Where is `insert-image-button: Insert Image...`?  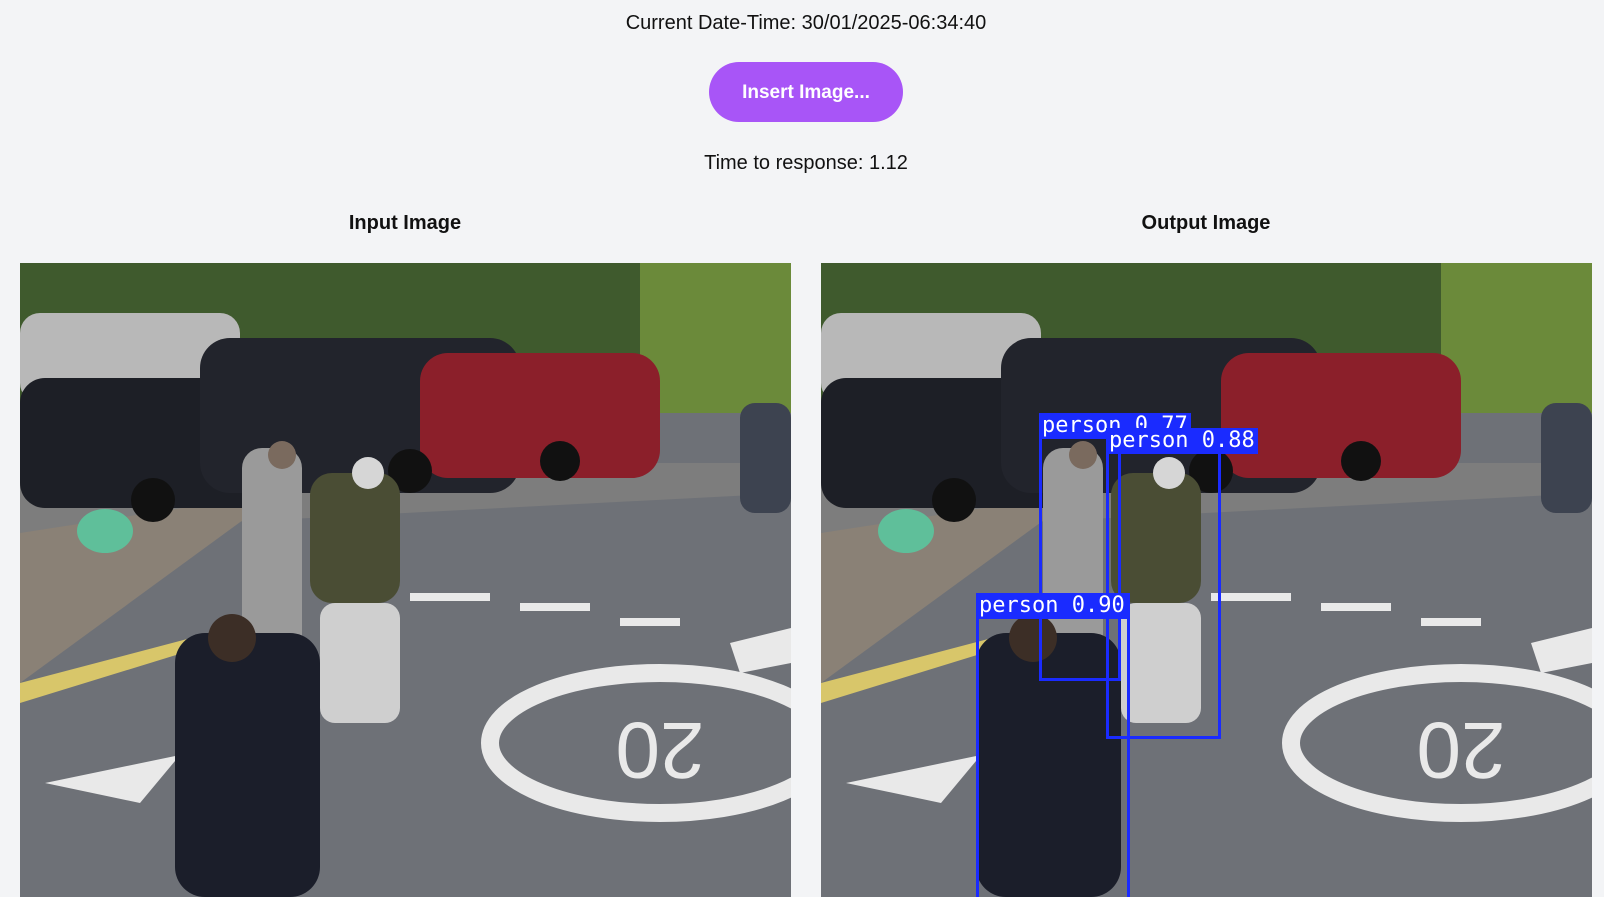 insert-image-button: Insert Image... is located at coordinates (806, 92).